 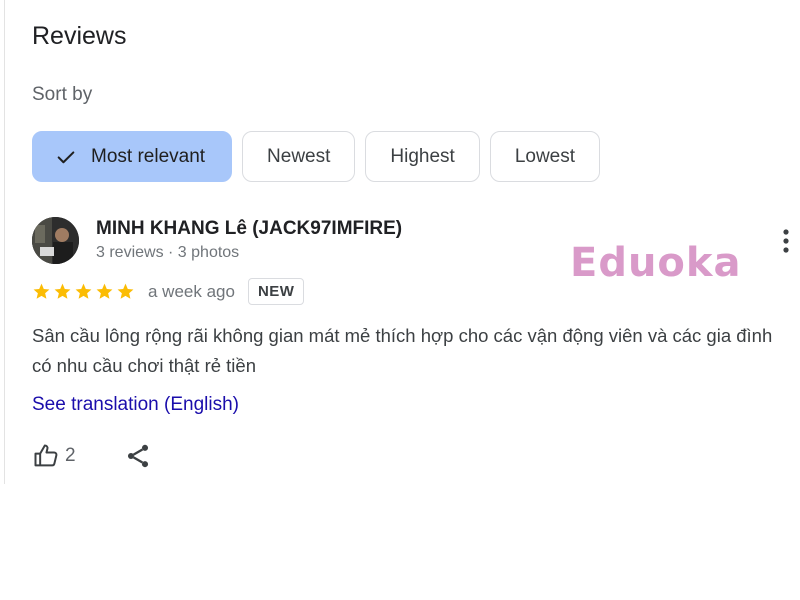 What do you see at coordinates (276, 291) in the screenshot?
I see `new-badge: NEW` at bounding box center [276, 291].